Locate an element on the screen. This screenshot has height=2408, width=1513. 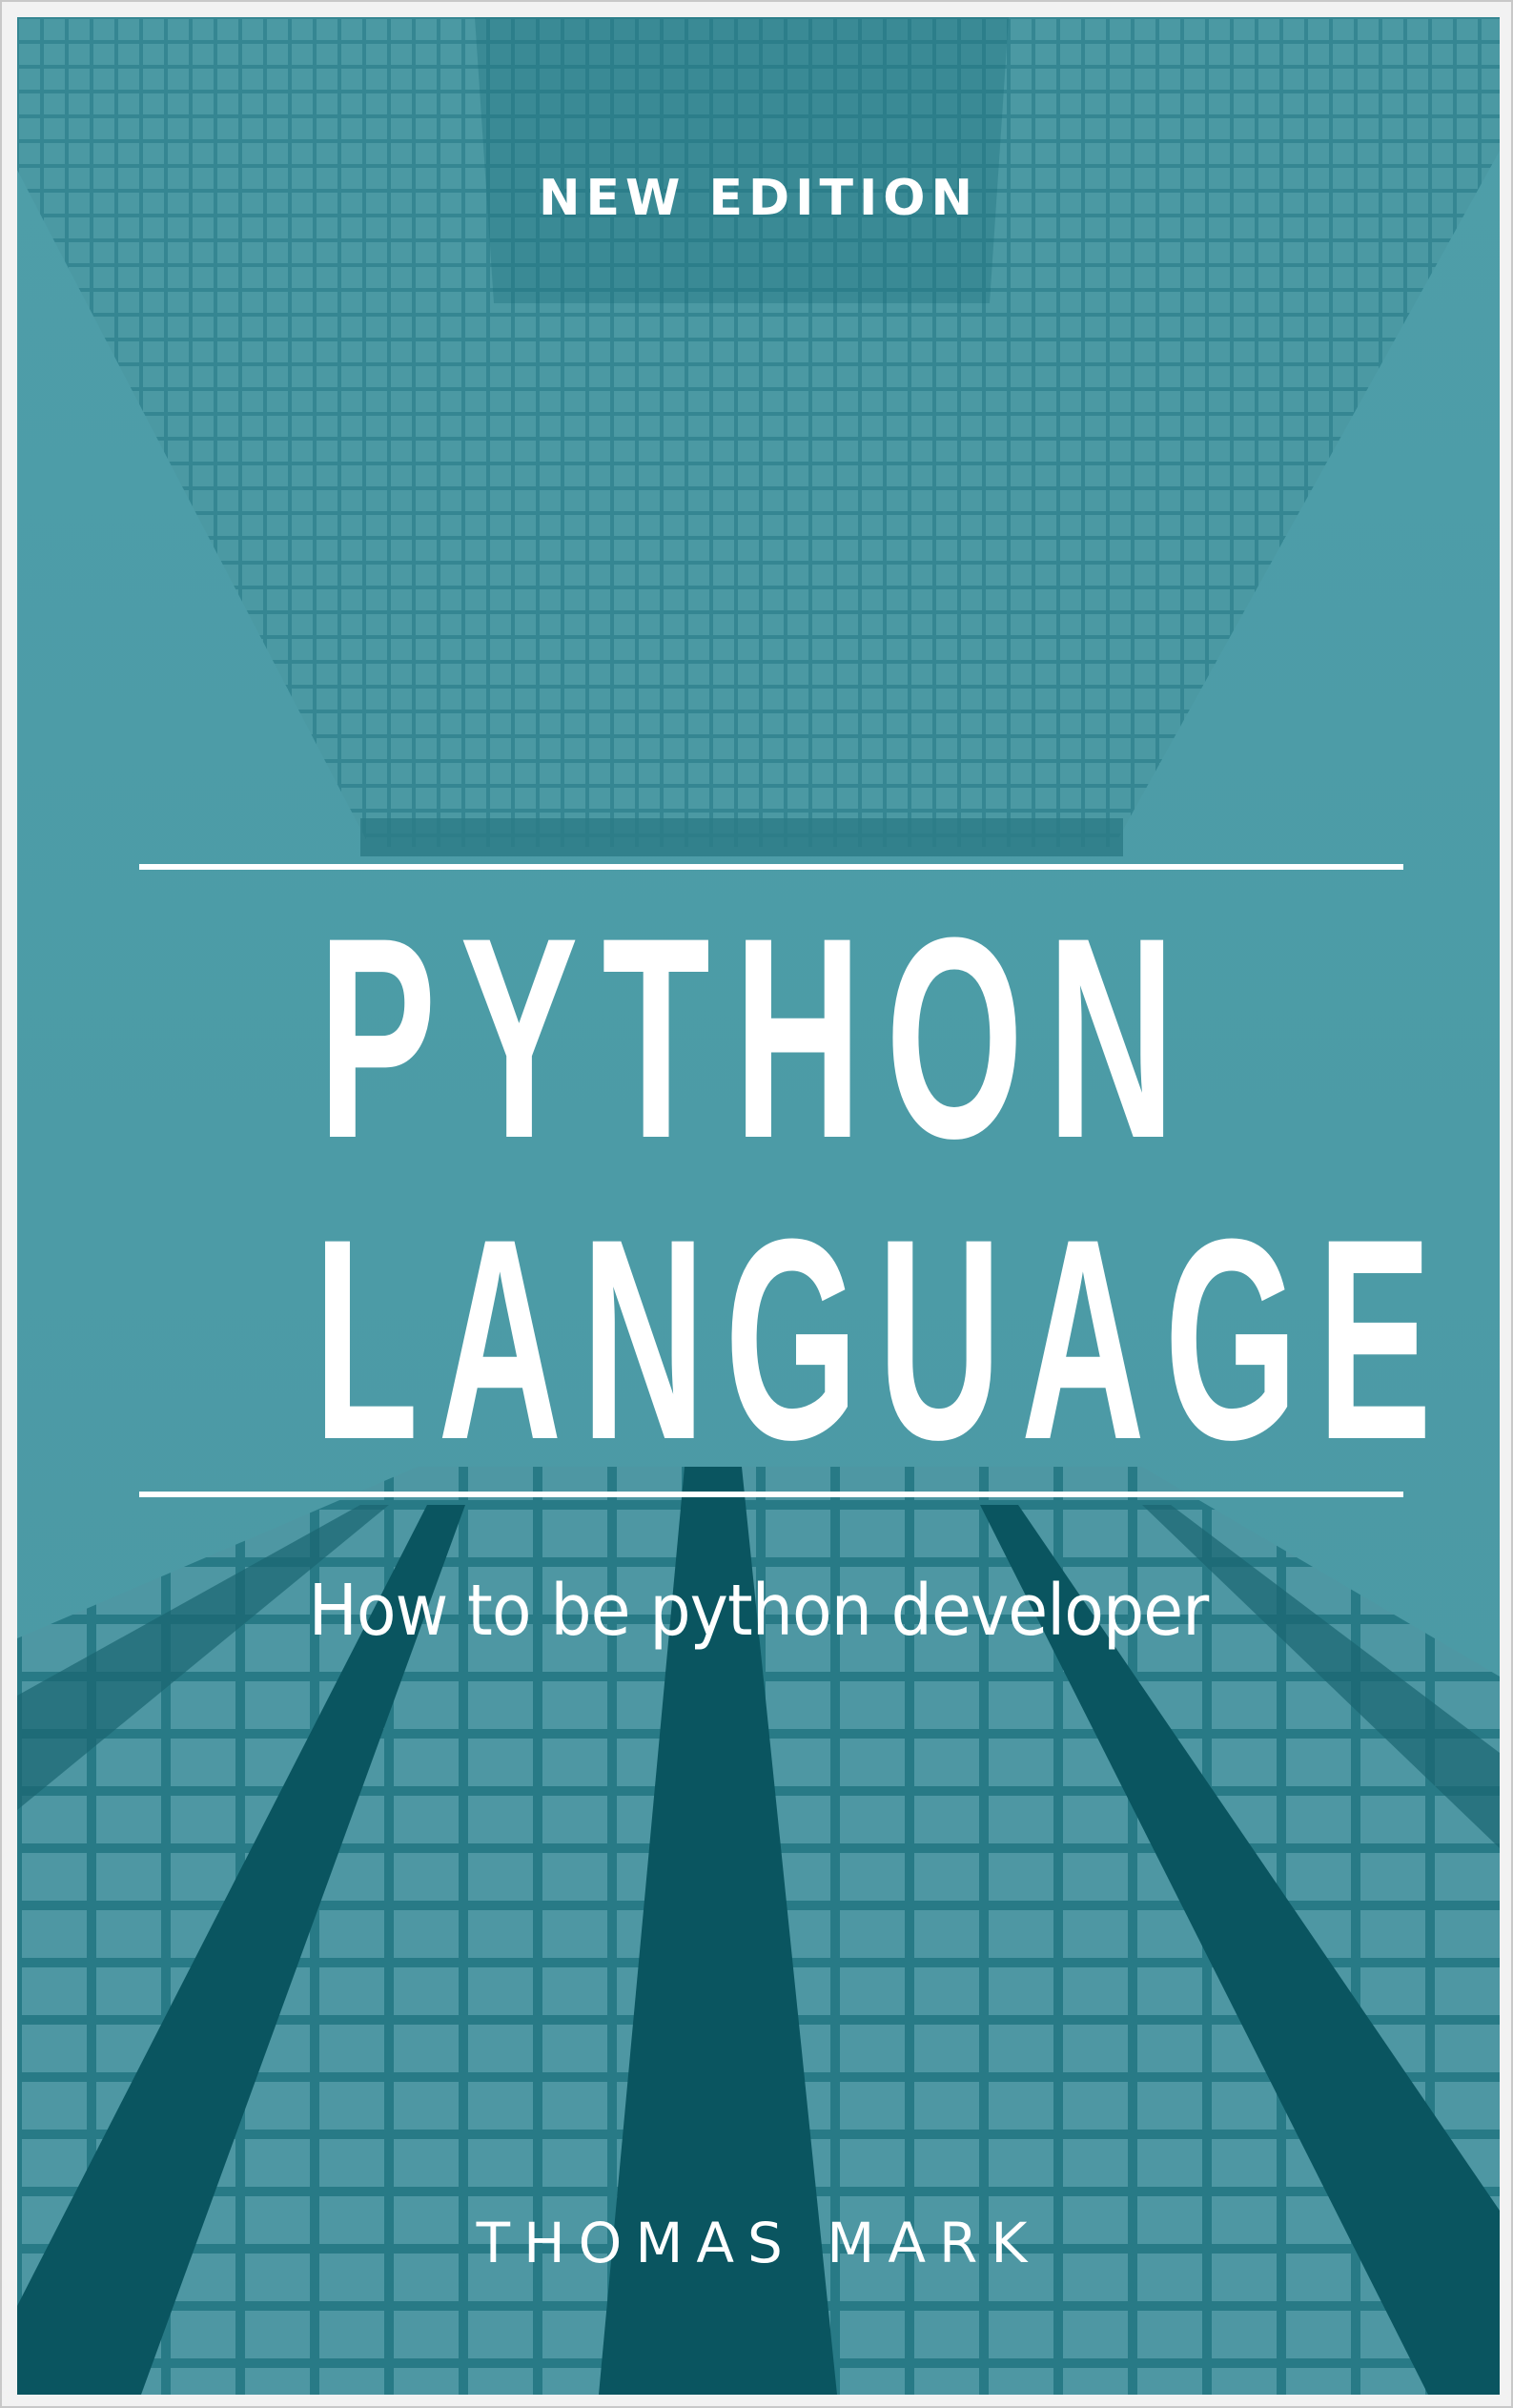
title-line-2: LANGUAGE is located at coordinates (882, 1339).